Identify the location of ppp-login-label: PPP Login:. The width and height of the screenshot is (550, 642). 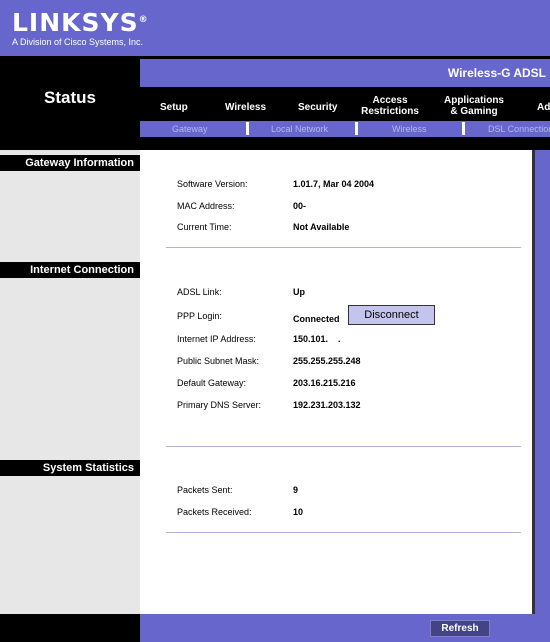
(199, 316).